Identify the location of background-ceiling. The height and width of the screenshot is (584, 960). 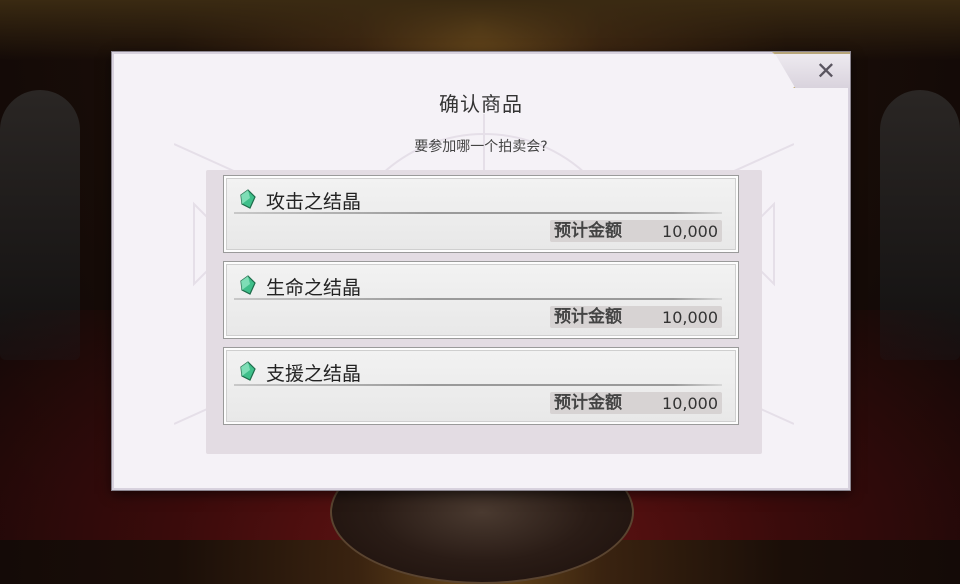
(480, 30).